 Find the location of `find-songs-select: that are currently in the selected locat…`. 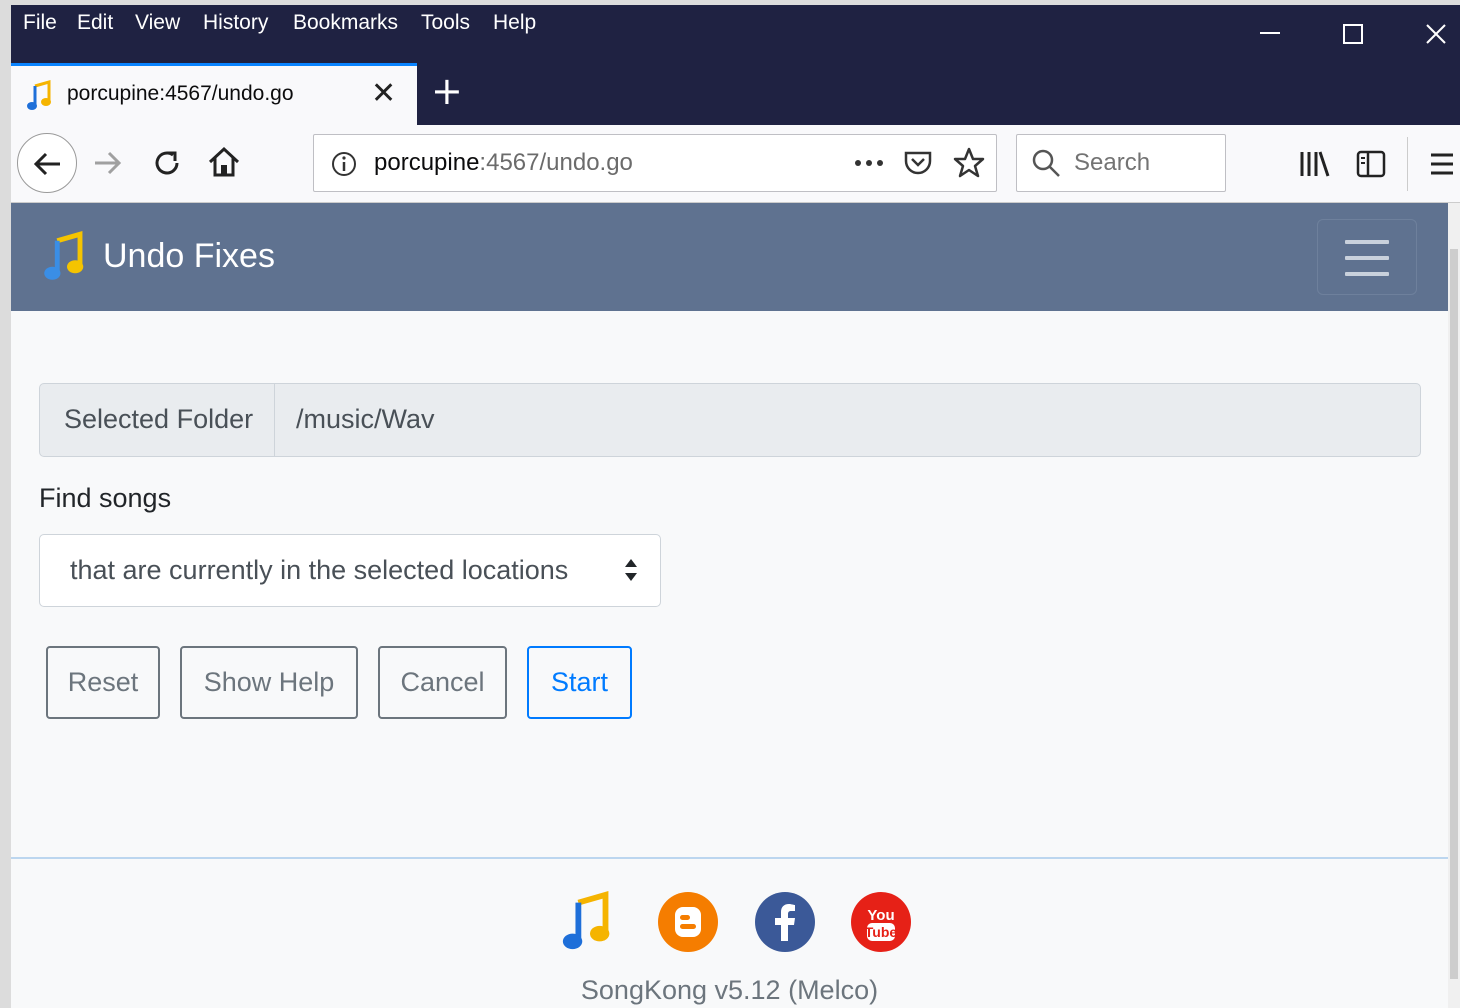

find-songs-select: that are currently in the selected locat… is located at coordinates (350, 570).